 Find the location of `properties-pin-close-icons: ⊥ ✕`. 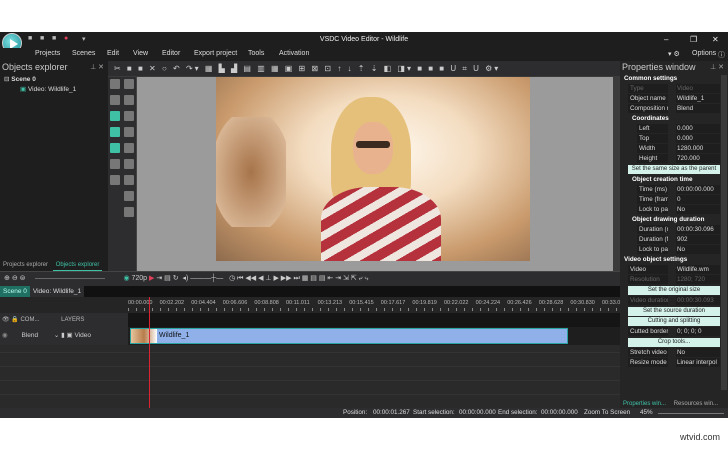

properties-pin-close-icons: ⊥ ✕ is located at coordinates (717, 67).